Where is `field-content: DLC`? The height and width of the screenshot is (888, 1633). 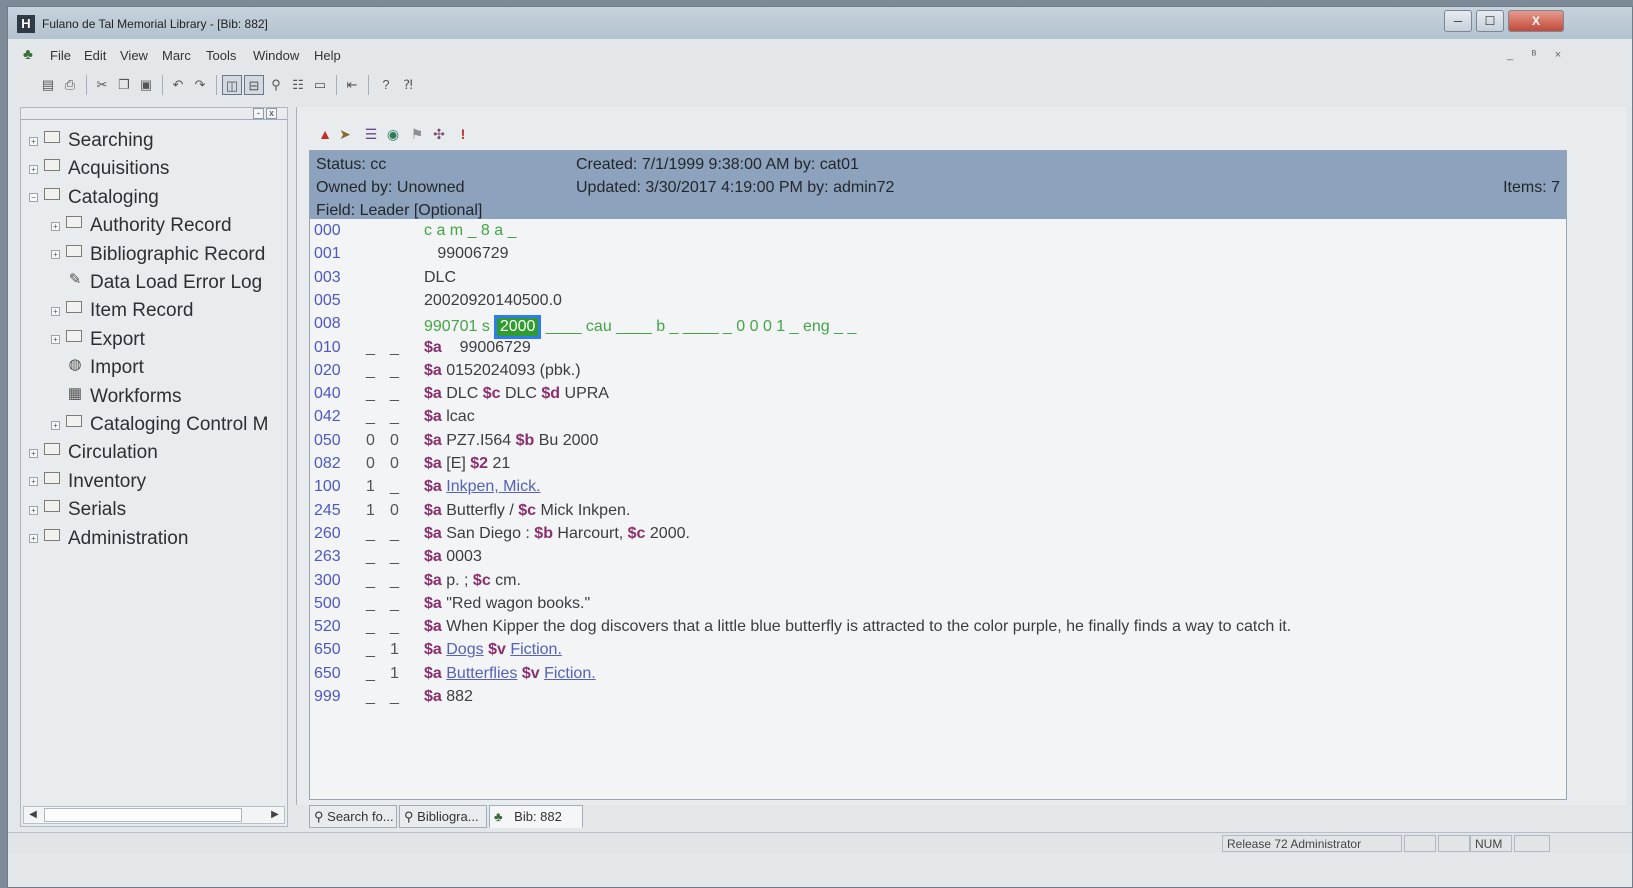 field-content: DLC is located at coordinates (440, 278).